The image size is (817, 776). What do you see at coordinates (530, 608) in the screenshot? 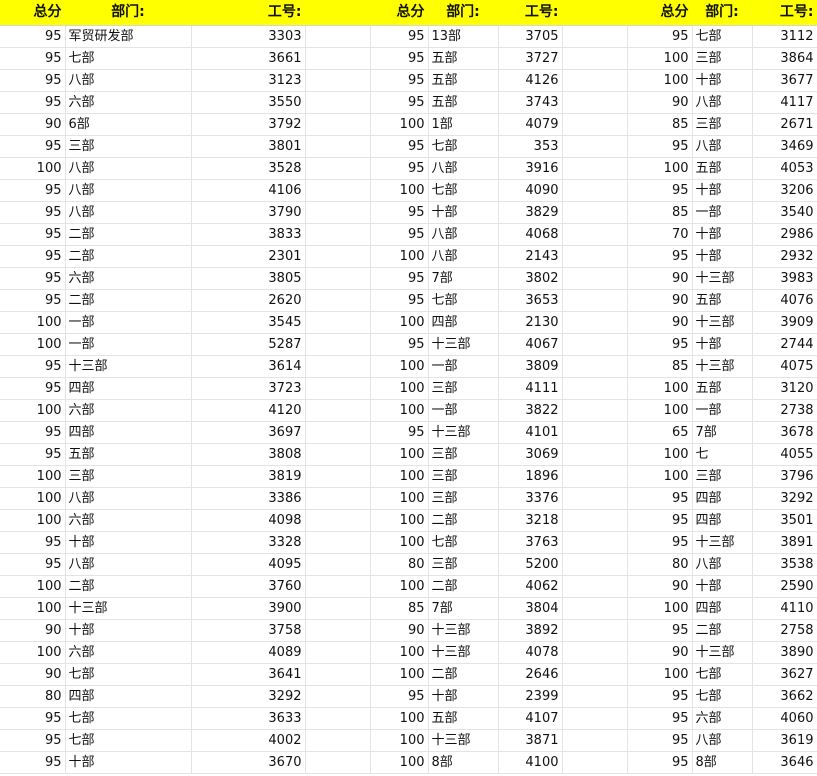
I see `id-cell: 3804` at bounding box center [530, 608].